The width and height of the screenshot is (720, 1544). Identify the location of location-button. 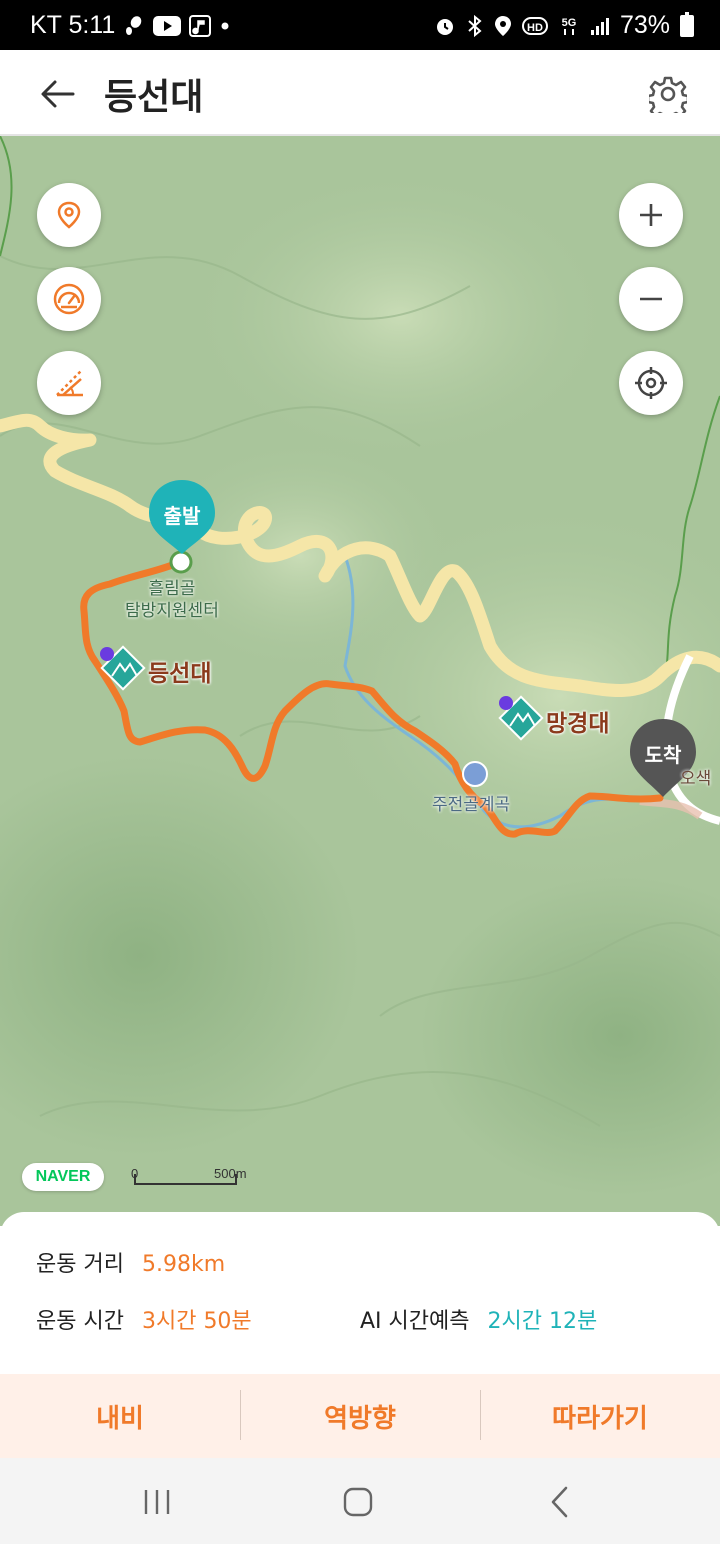
(69, 215).